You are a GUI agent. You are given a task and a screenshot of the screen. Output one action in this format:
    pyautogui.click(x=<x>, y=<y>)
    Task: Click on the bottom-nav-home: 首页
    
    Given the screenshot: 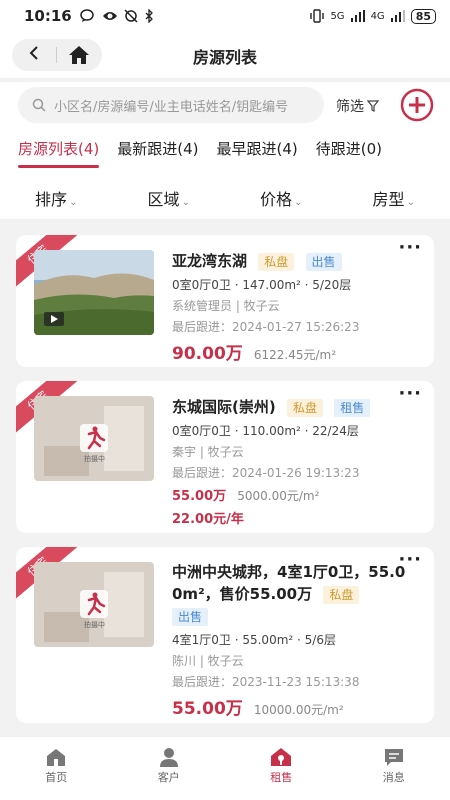 What is the action you would take?
    pyautogui.click(x=56, y=768)
    